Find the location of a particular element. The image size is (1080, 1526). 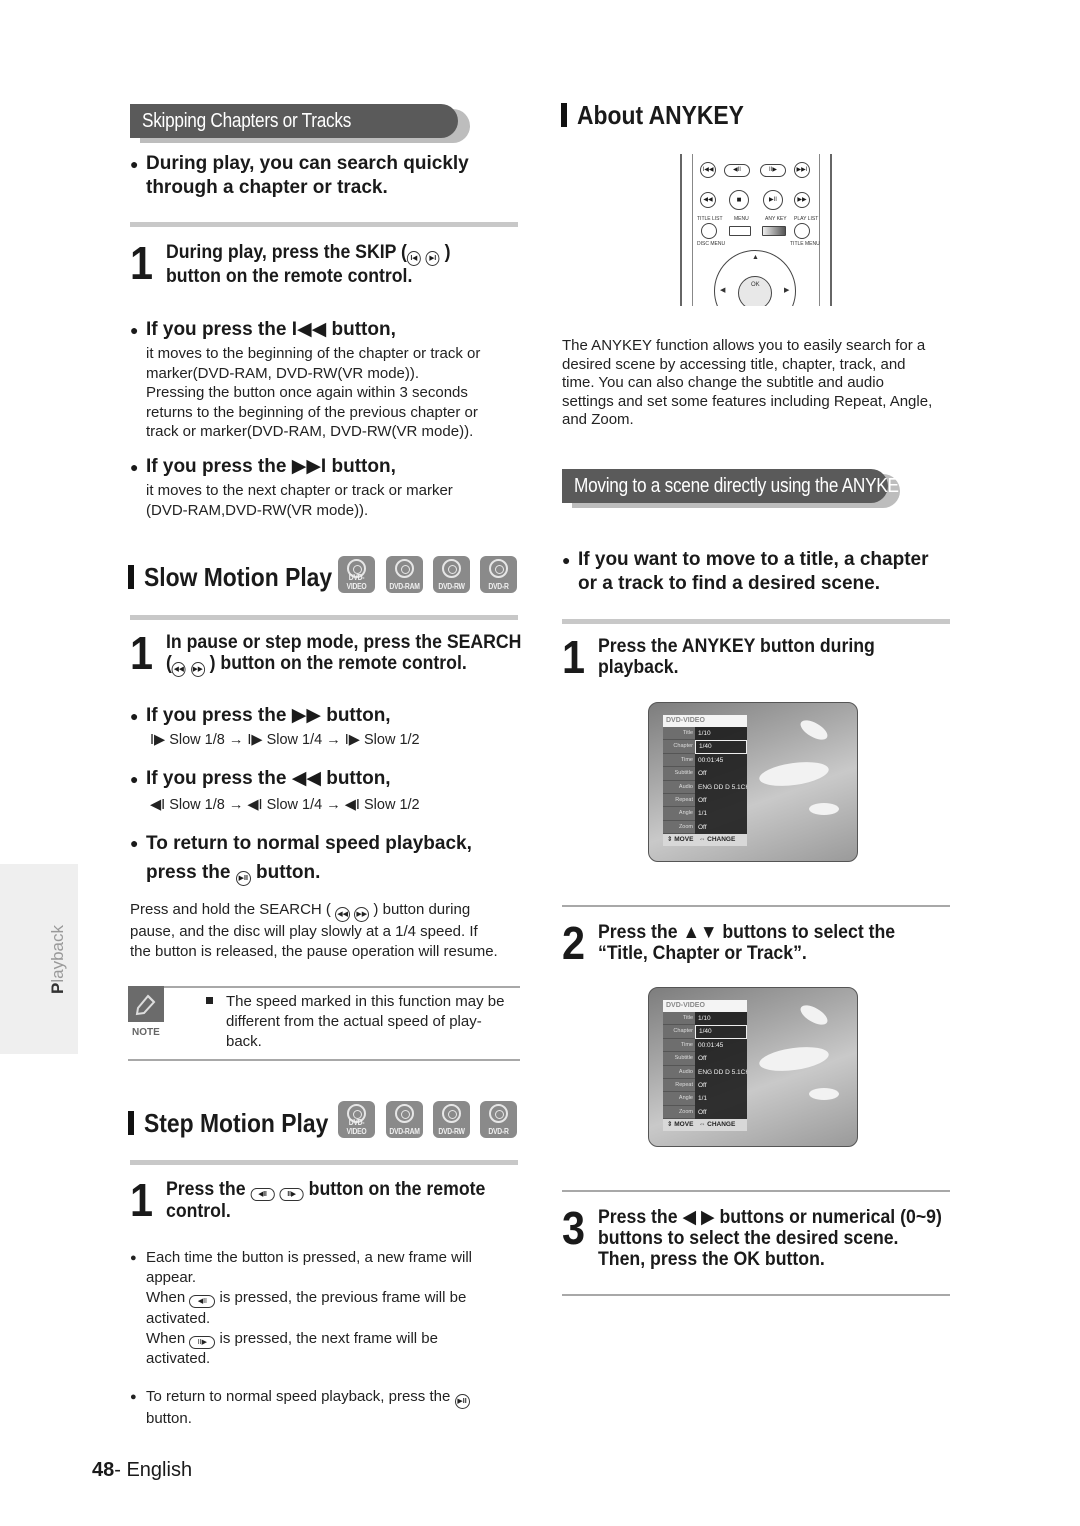

note-bullet-icon is located at coordinates (209, 1000).